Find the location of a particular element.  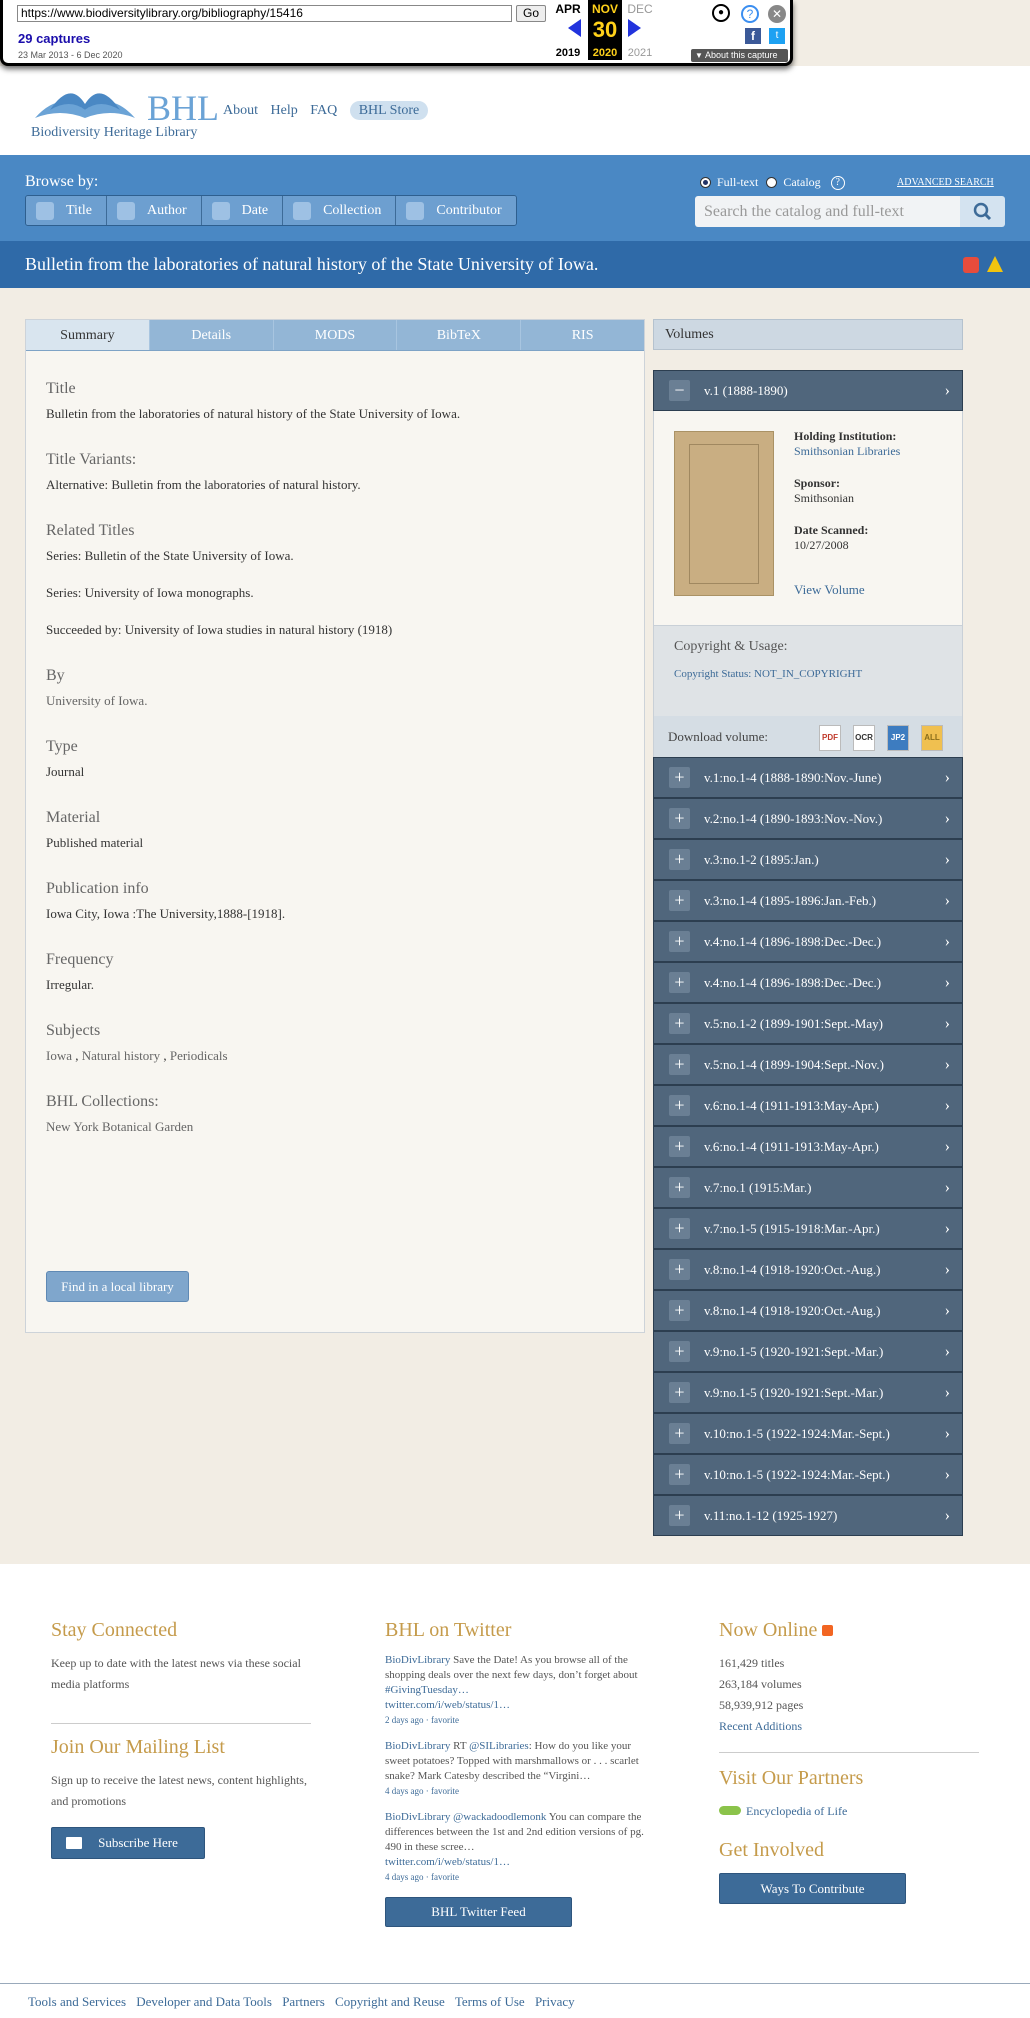

subject-link-natural-history: Natural history is located at coordinates (121, 1055).